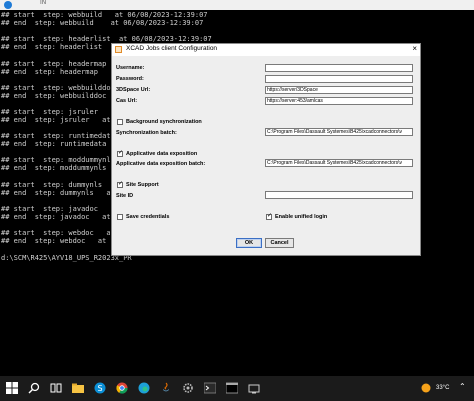  I want to click on app-data-batch-label: Applicative data exposition batch:, so click(161, 164).